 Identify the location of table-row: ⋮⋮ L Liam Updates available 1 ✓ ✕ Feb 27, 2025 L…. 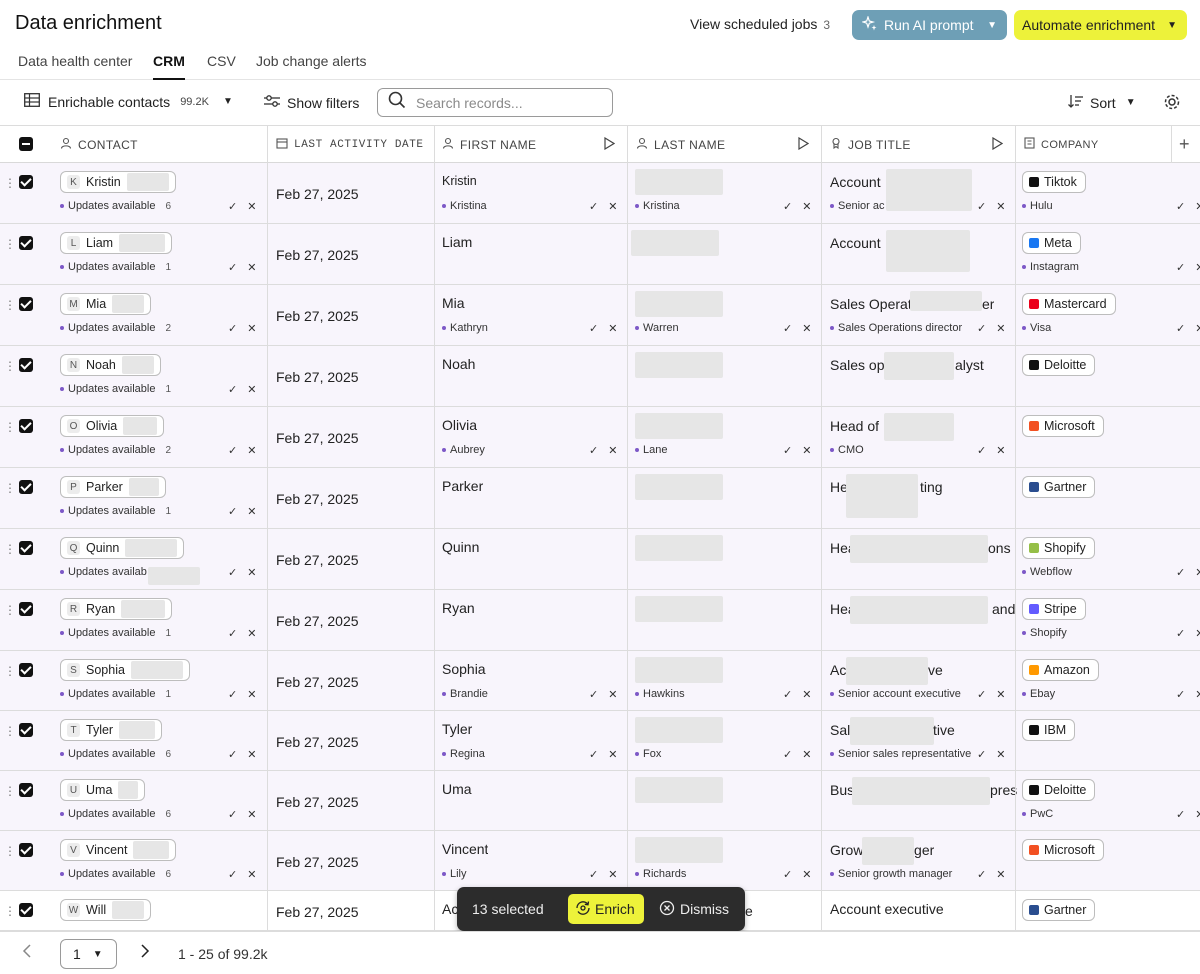
(600, 254).